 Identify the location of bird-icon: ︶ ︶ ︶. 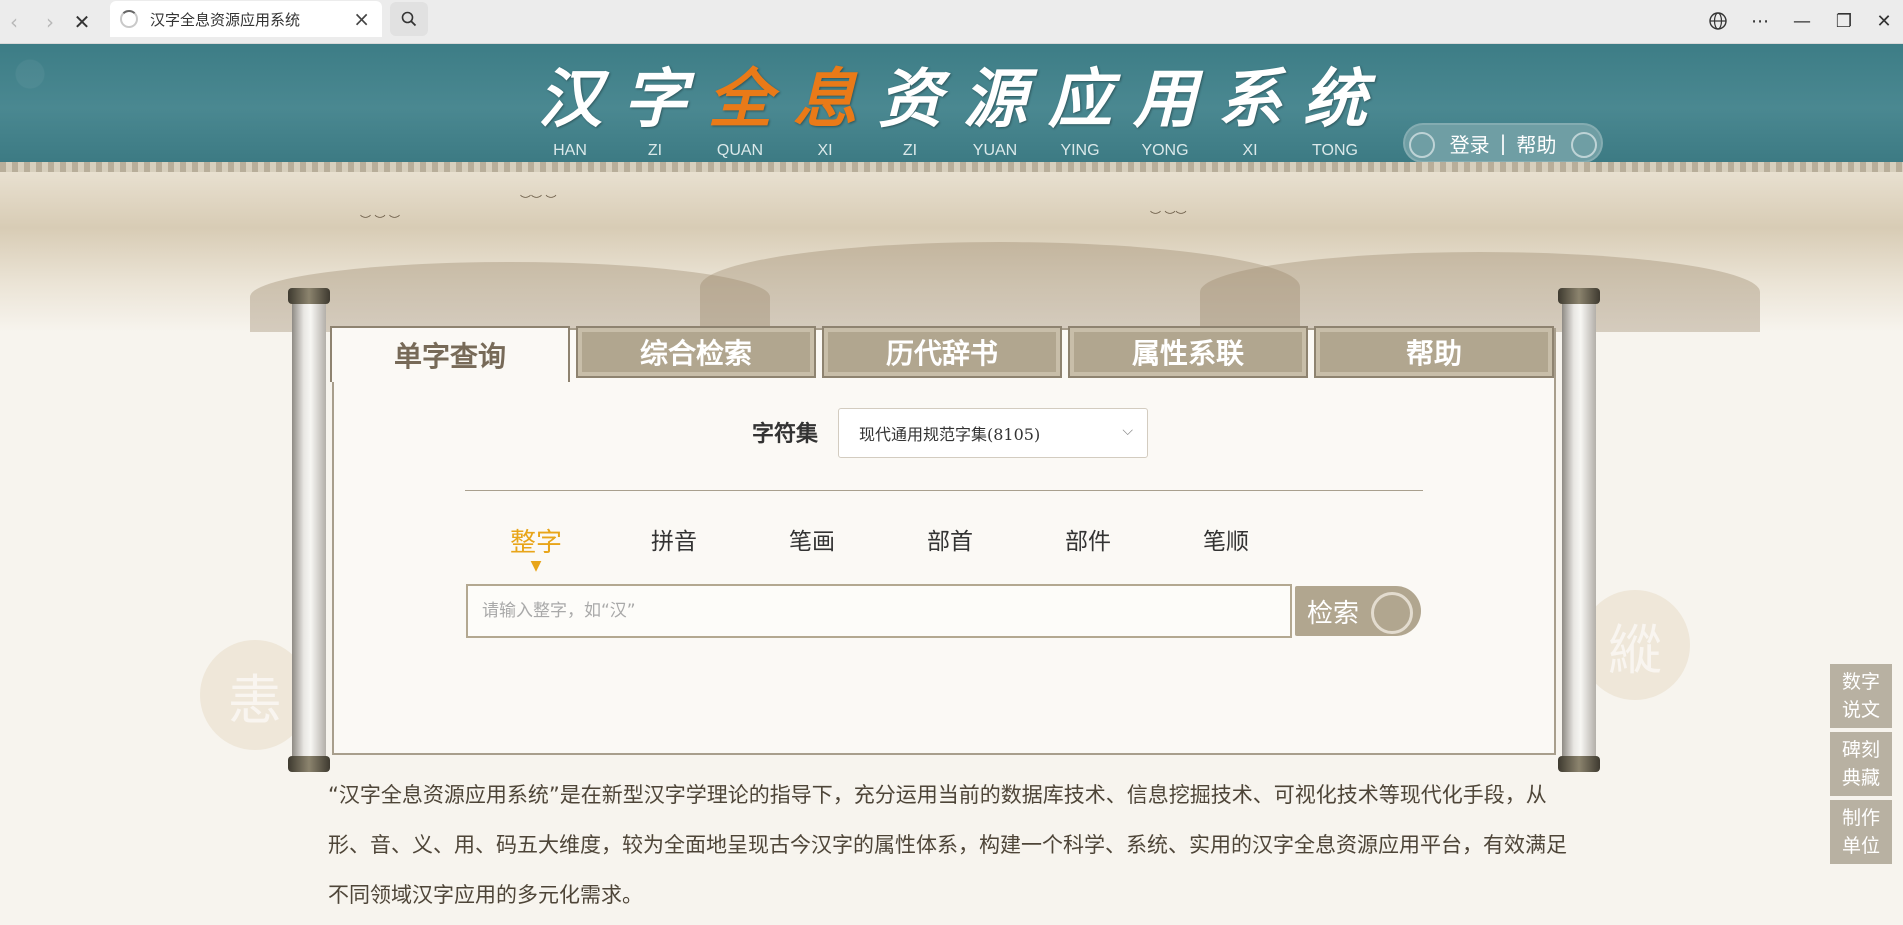
(380, 220).